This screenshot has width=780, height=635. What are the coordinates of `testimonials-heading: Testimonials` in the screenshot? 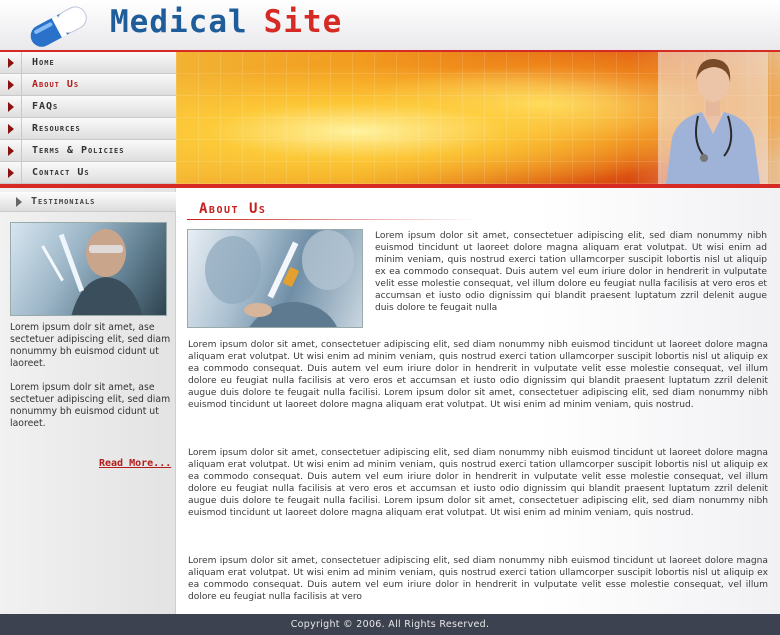 It's located at (88, 202).